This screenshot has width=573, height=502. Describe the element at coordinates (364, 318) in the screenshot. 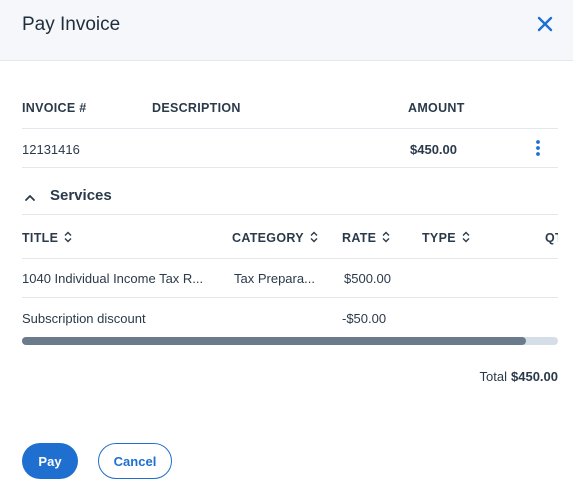

I see `service-rate: -$50.00` at that location.